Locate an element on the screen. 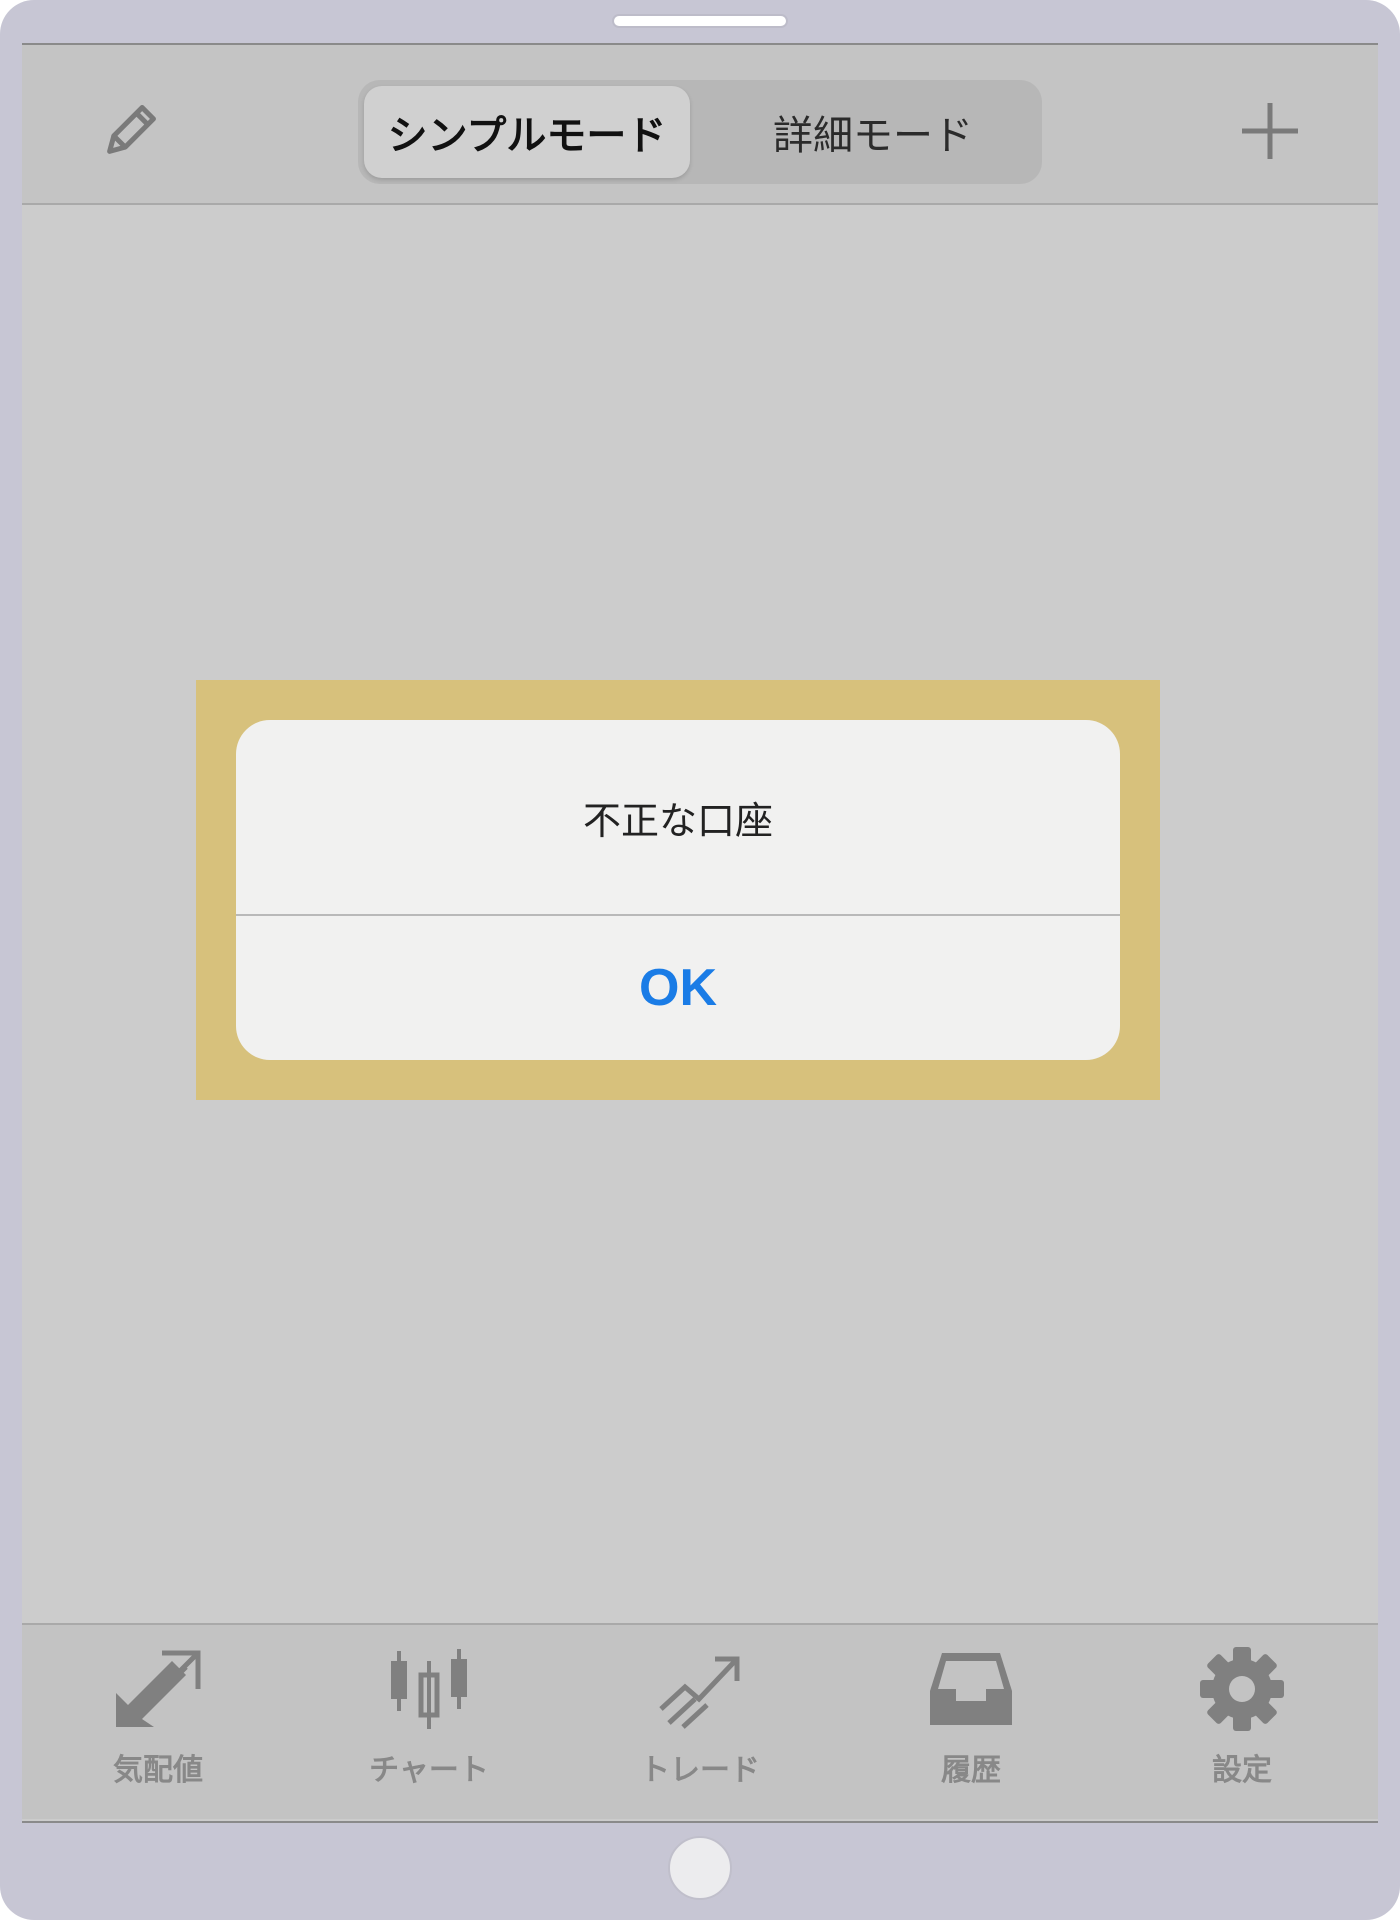 The image size is (1400, 1920). plus-icon is located at coordinates (1270, 131).